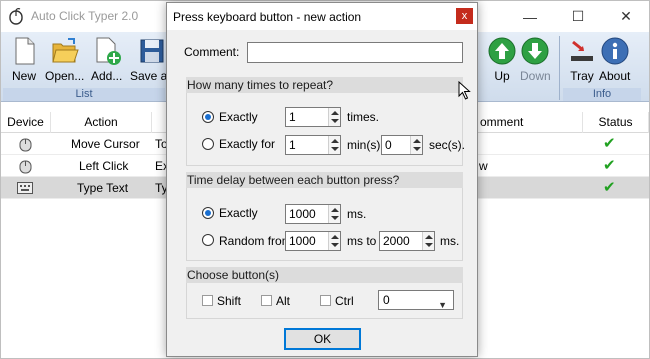 Image resolution: width=650 pixels, height=359 pixels. What do you see at coordinates (357, 214) in the screenshot?
I see `delay-ms-label: ms.` at bounding box center [357, 214].